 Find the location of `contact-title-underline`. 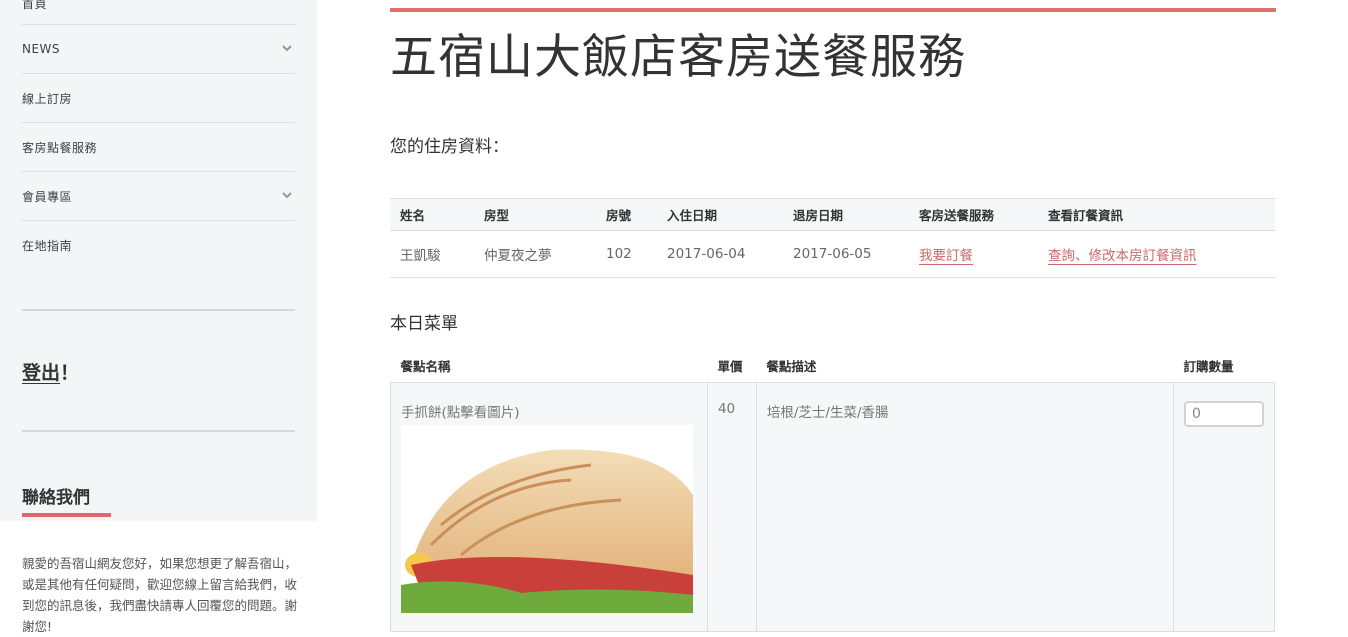

contact-title-underline is located at coordinates (66, 515).